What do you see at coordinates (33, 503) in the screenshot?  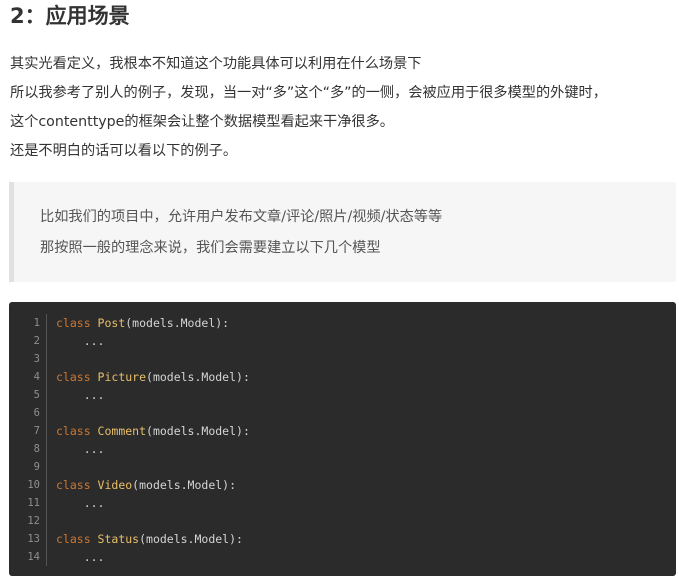 I see `line-number: 11` at bounding box center [33, 503].